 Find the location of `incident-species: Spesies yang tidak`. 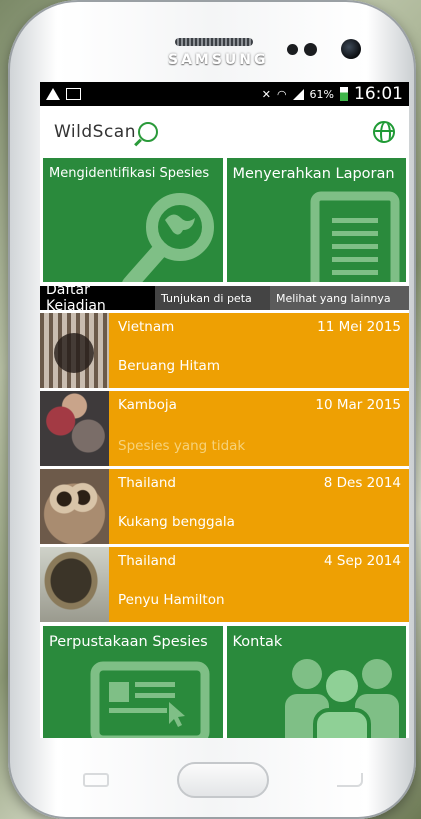

incident-species: Spesies yang tidak is located at coordinates (182, 446).